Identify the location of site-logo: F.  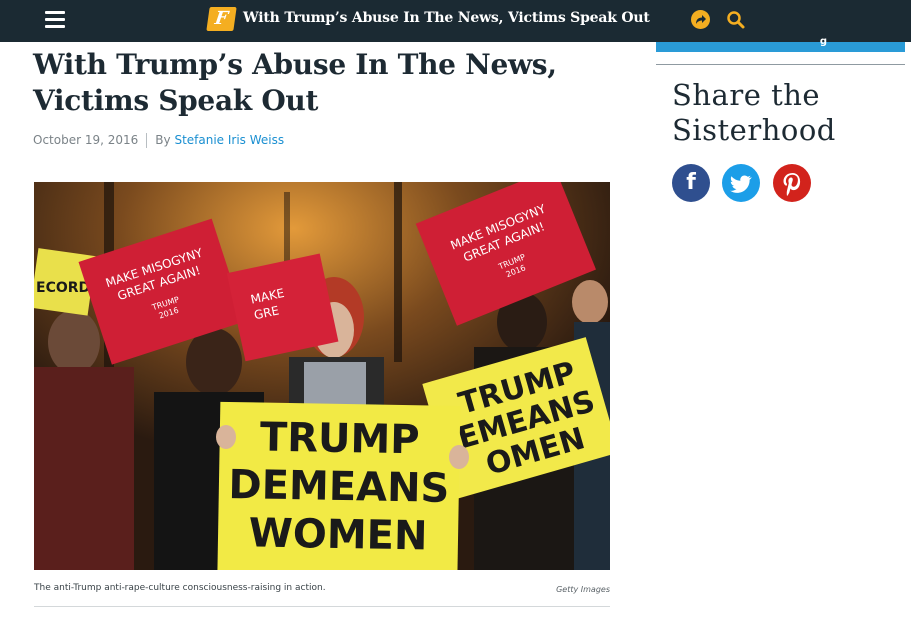
(221, 19).